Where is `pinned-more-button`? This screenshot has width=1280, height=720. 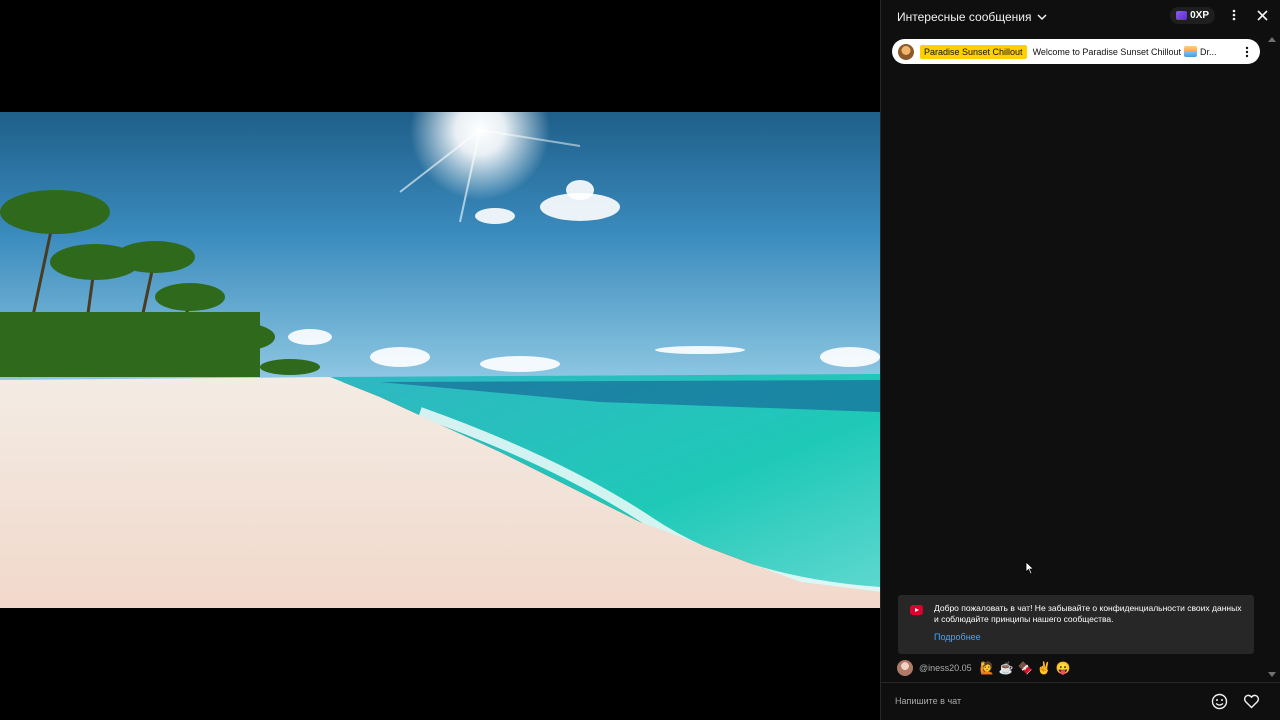 pinned-more-button is located at coordinates (1247, 52).